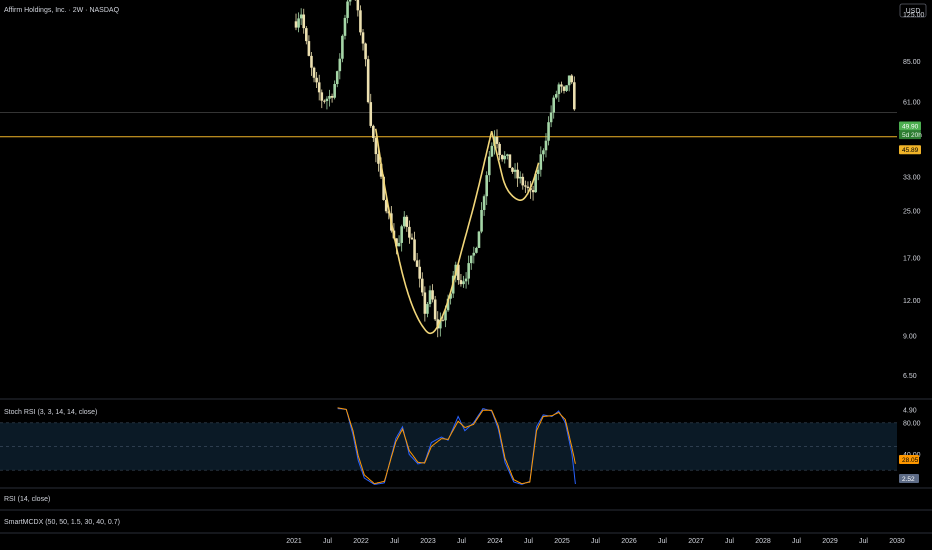 This screenshot has width=932, height=550. Describe the element at coordinates (50, 412) in the screenshot. I see `stoch-rsi-label: Stoch RSI (3, 3, 14, 14, close)` at that location.